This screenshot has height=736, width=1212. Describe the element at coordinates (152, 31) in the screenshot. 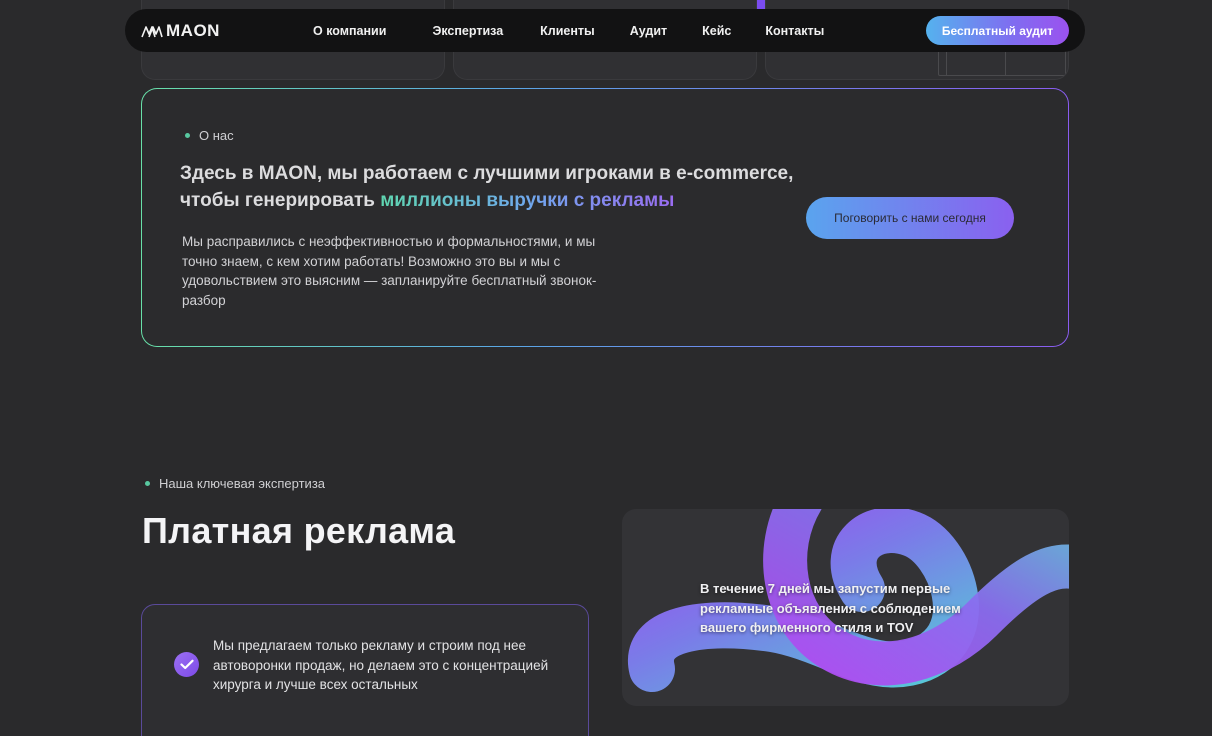

I see `maon-logo-icon` at that location.